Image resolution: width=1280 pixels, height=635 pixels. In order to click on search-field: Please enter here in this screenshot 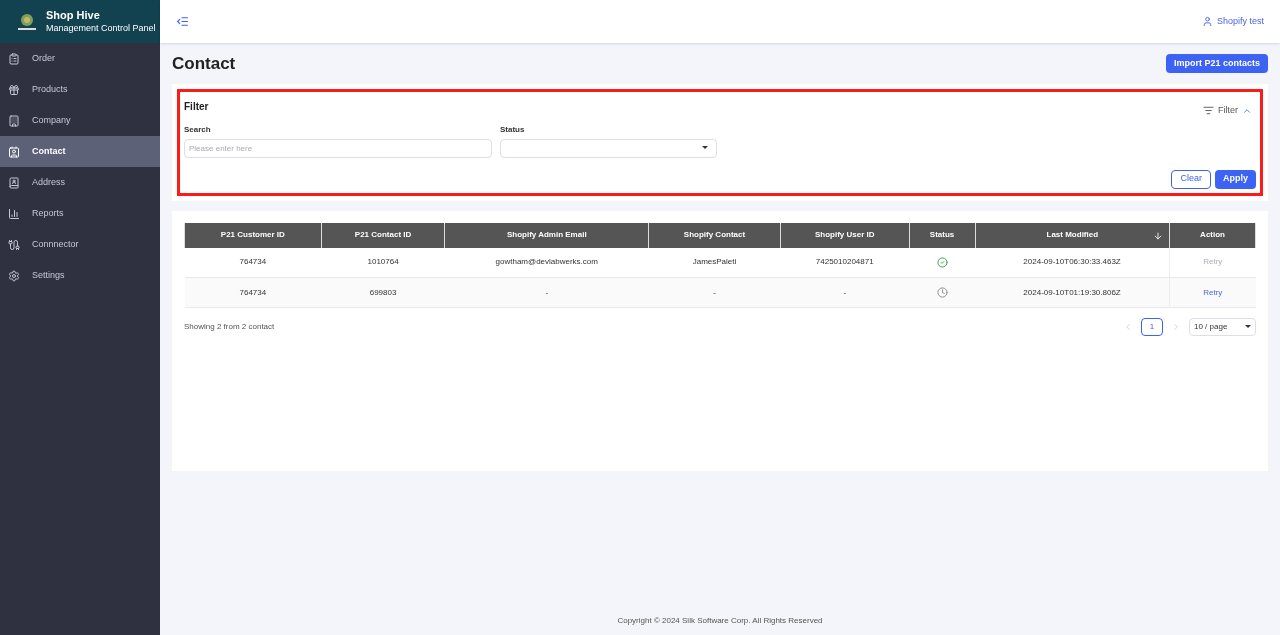, I will do `click(338, 148)`.